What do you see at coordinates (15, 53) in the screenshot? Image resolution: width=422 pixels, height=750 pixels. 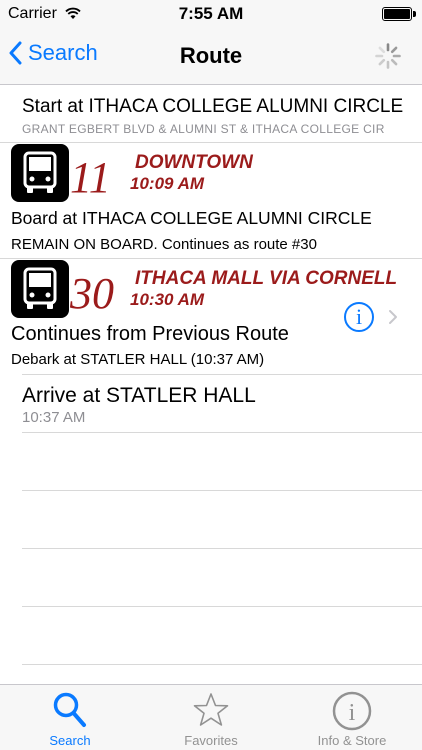 I see `chevron-left-icon` at bounding box center [15, 53].